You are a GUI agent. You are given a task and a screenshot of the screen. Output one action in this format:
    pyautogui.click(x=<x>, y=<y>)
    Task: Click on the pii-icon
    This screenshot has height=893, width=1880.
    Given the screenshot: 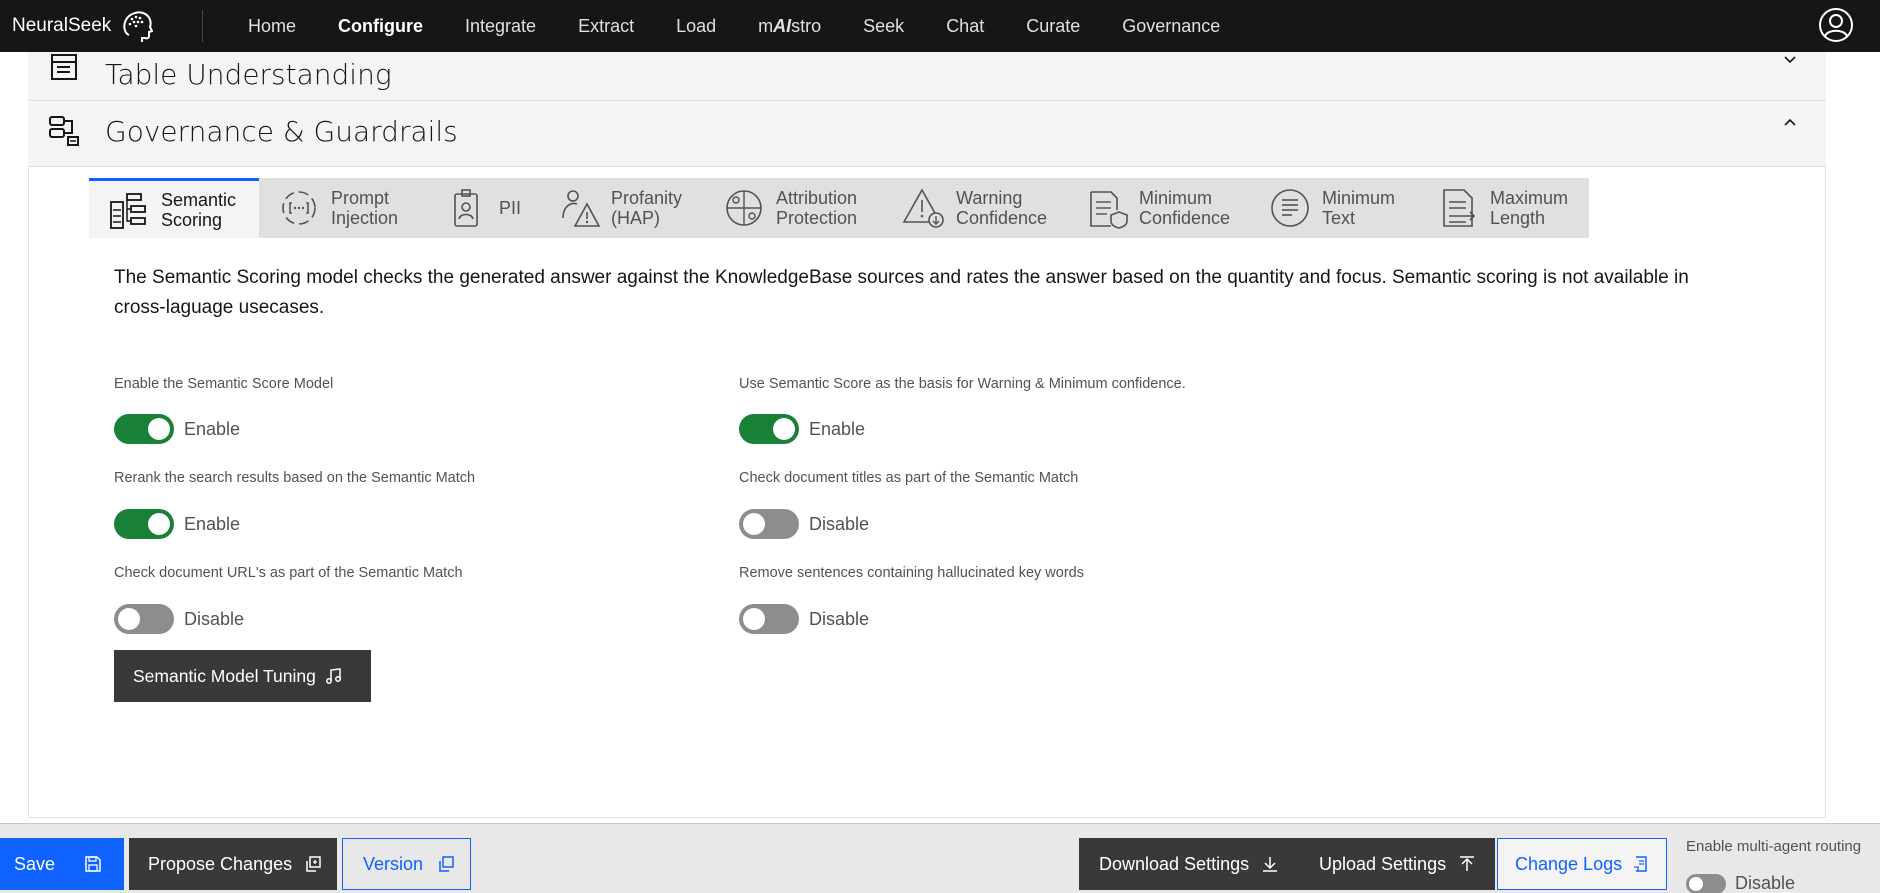 What is the action you would take?
    pyautogui.click(x=466, y=208)
    